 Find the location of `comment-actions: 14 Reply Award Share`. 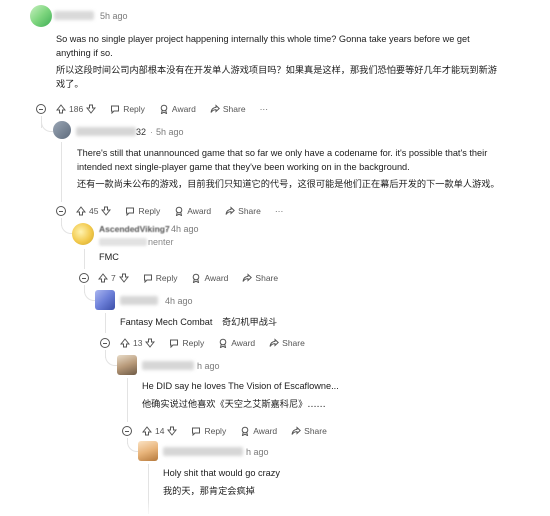

comment-actions: 14 Reply Award Share is located at coordinates (241, 431).